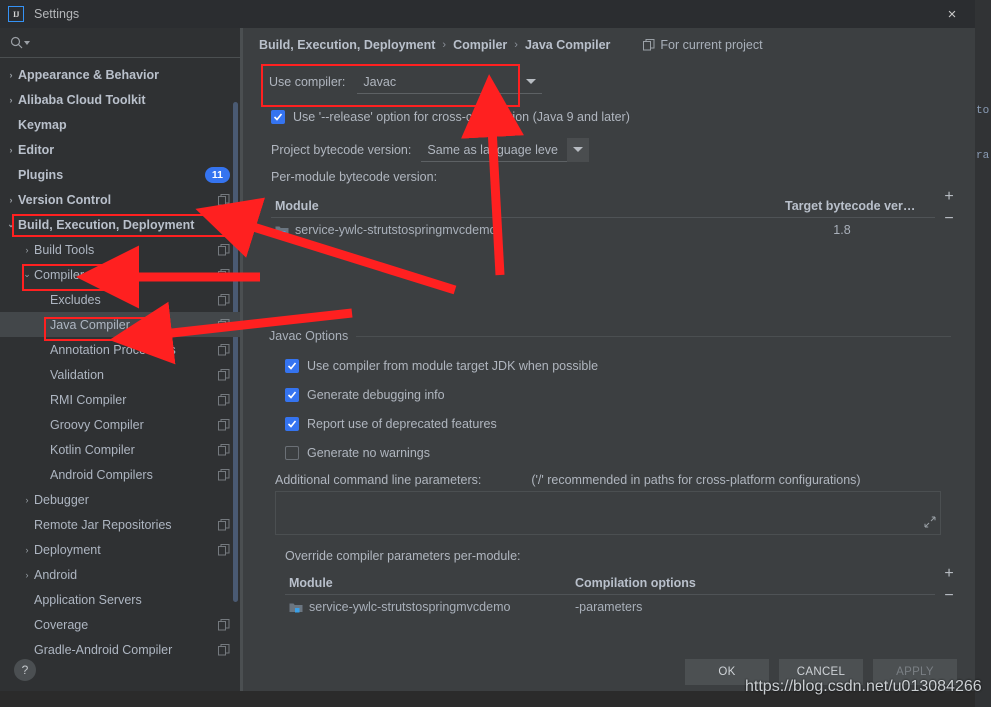  I want to click on sidebar-item-label: Coverage, so click(61, 624).